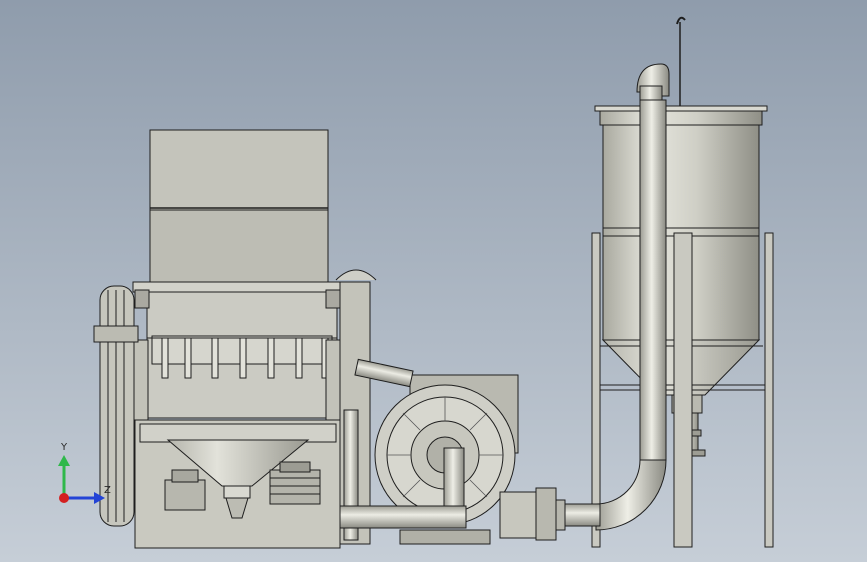 This screenshot has width=867, height=562. What do you see at coordinates (107, 490) in the screenshot?
I see `triad-z-label: Z` at bounding box center [107, 490].